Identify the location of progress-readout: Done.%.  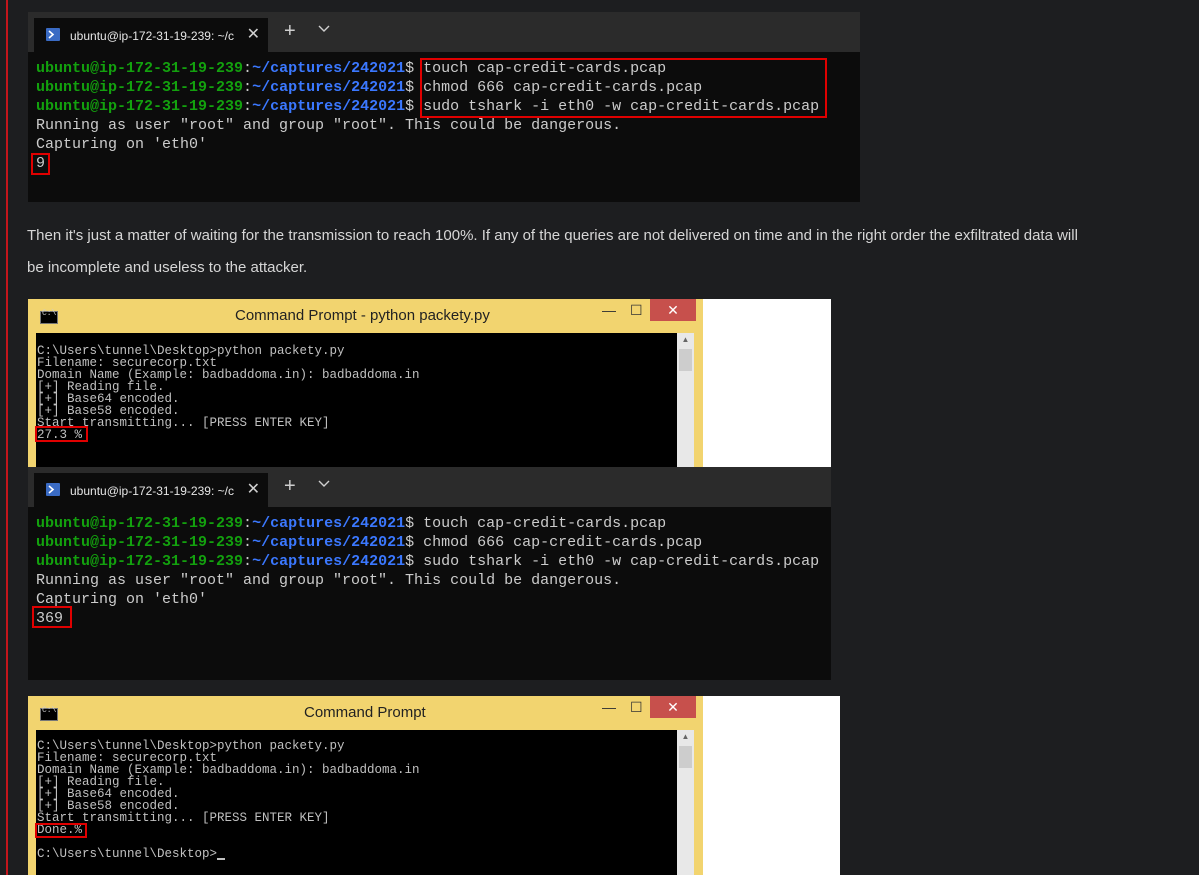
(60, 830).